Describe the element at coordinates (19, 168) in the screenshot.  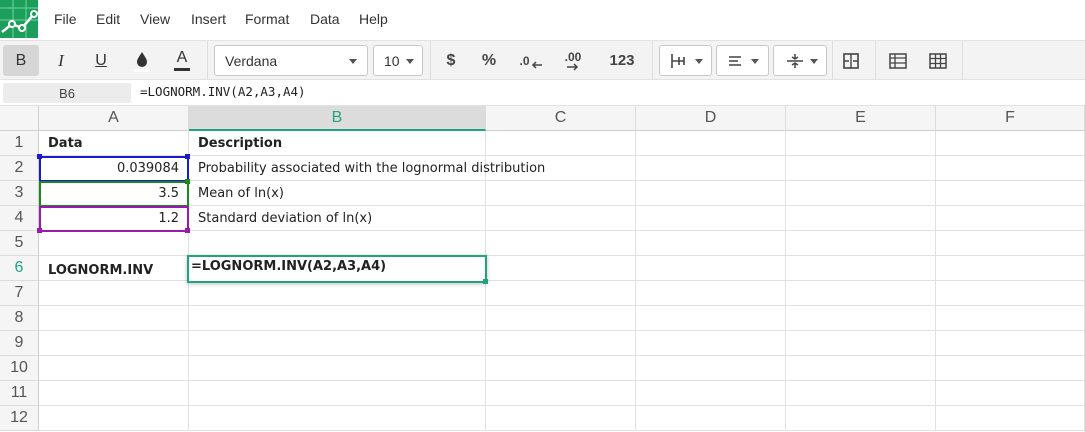
I see `row-header-2: 2` at that location.